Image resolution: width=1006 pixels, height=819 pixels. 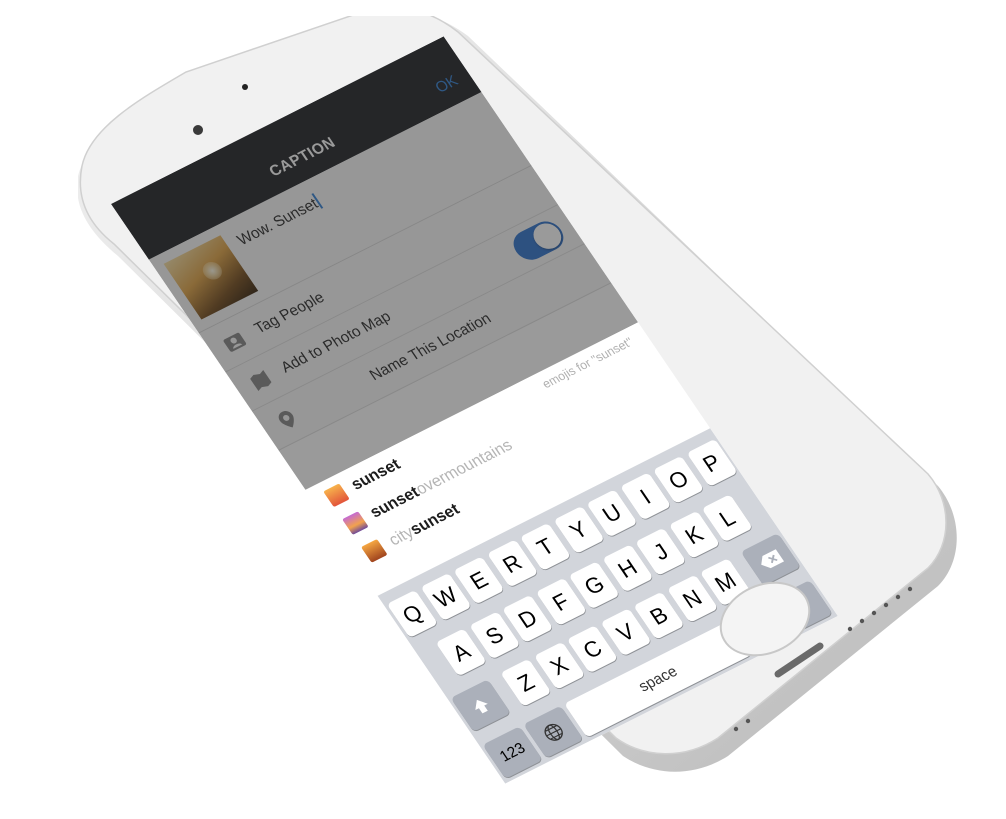 I want to click on delete-key, so click(x=770, y=559).